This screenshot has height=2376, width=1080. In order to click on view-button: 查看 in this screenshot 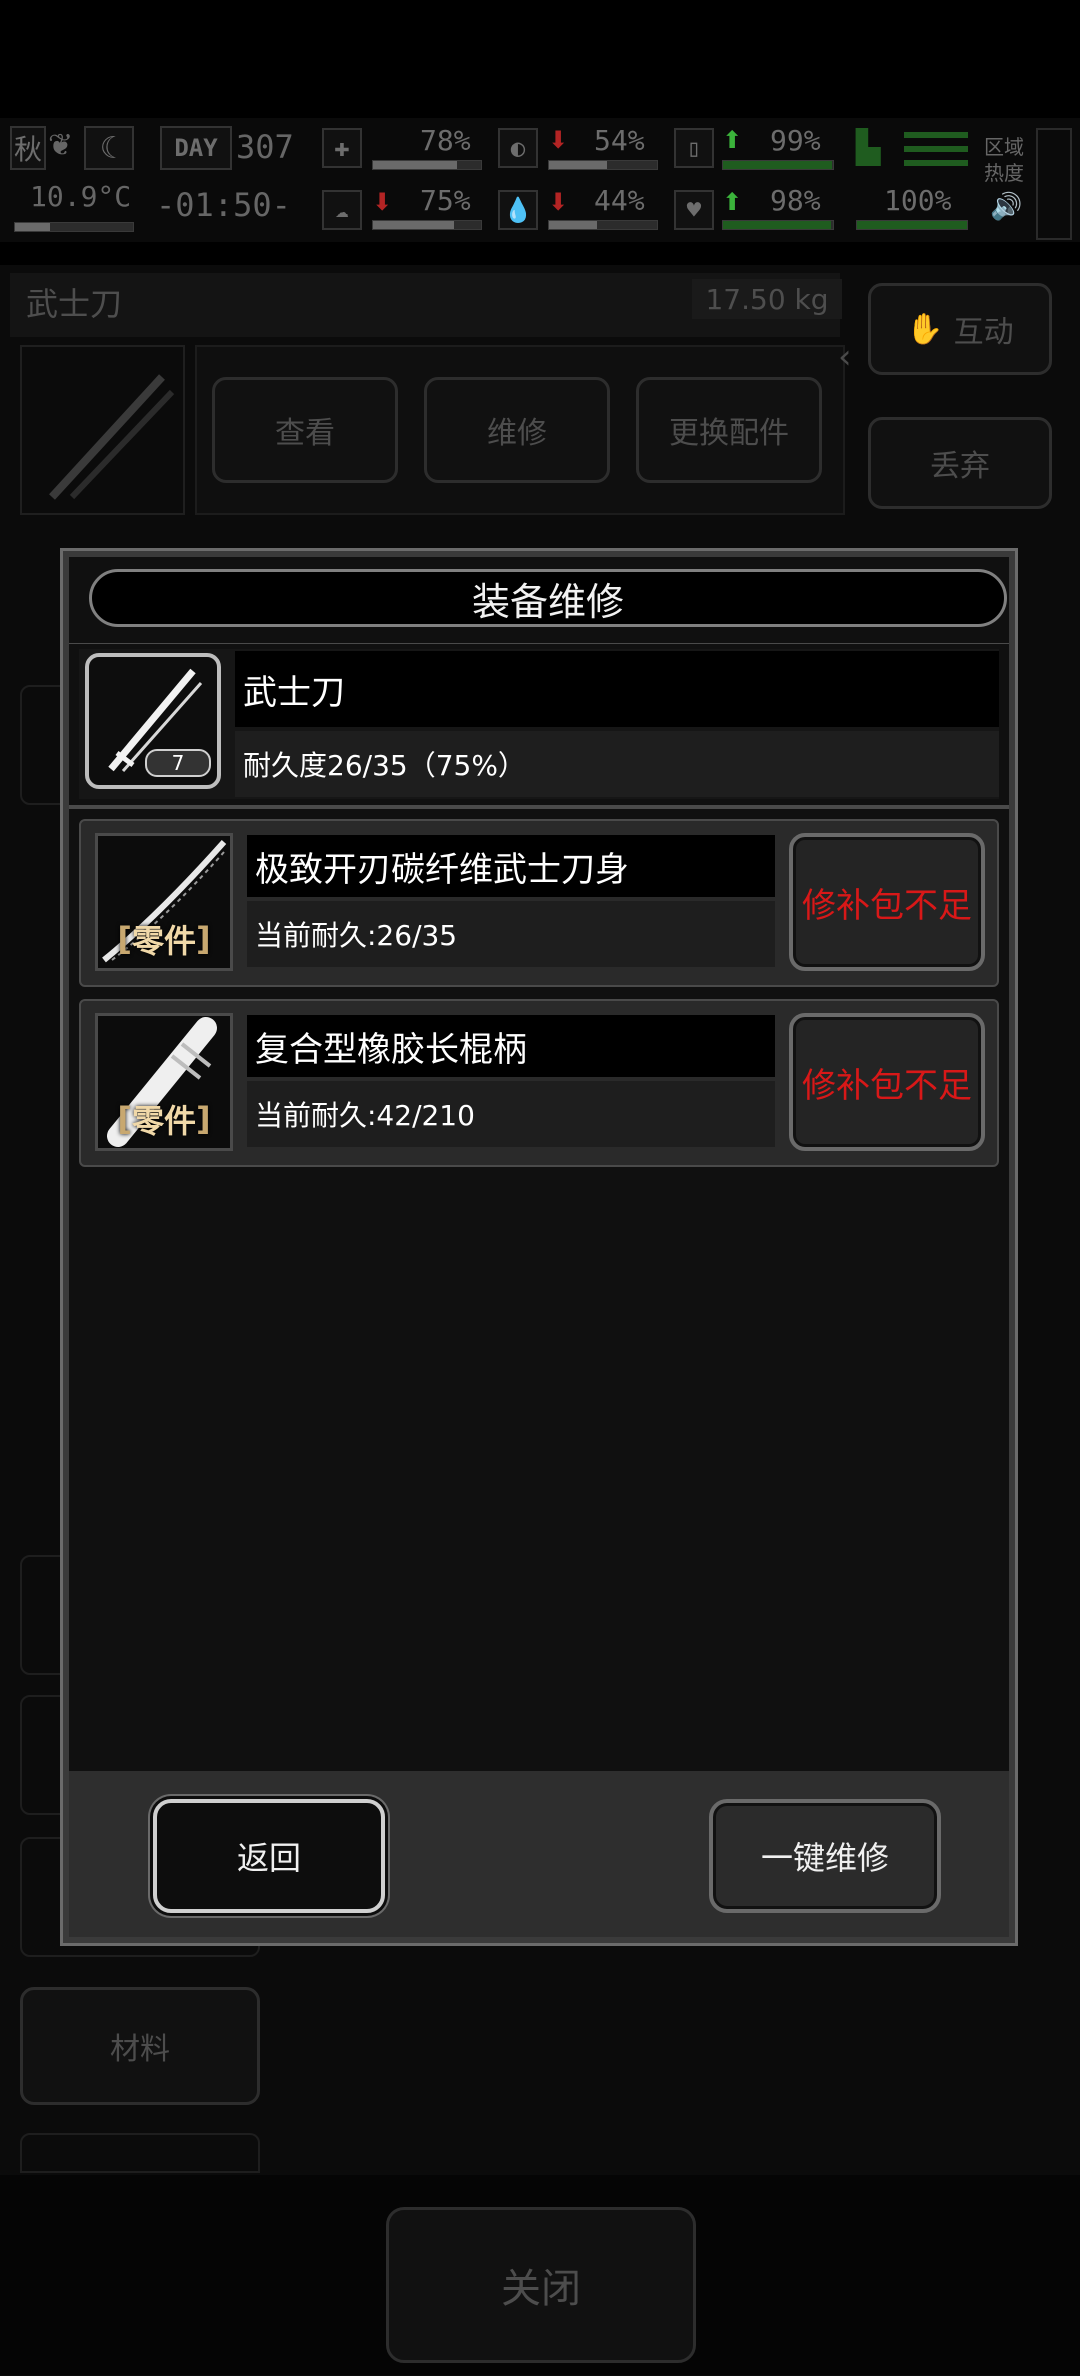, I will do `click(305, 430)`.